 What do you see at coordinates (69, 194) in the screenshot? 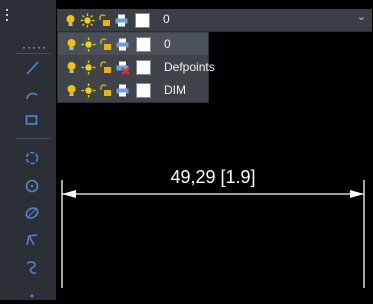
I see `arrowhead-left` at bounding box center [69, 194].